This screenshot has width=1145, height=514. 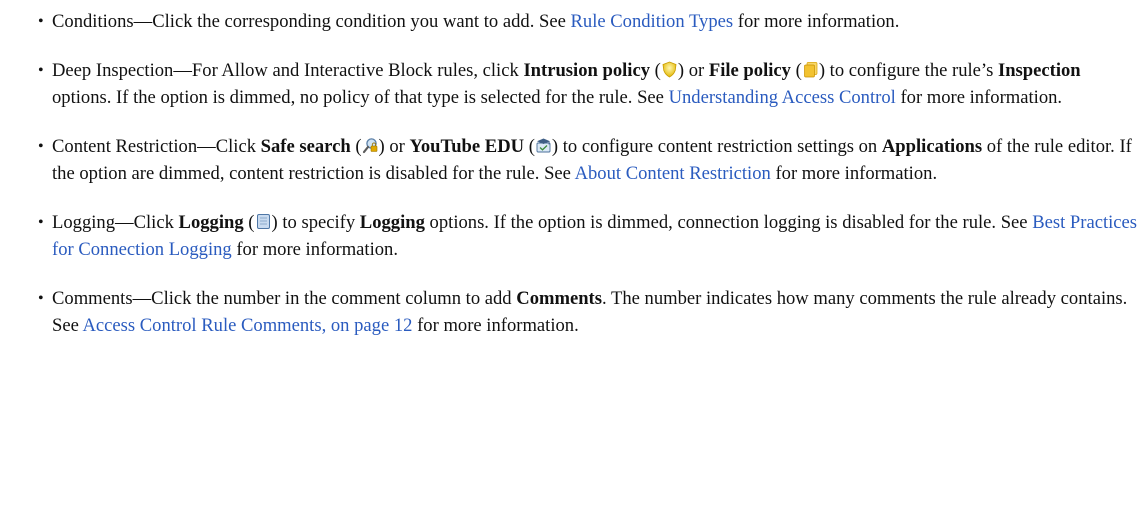 What do you see at coordinates (587, 70) in the screenshot?
I see `intrusion-policy-label: Intrusion policy` at bounding box center [587, 70].